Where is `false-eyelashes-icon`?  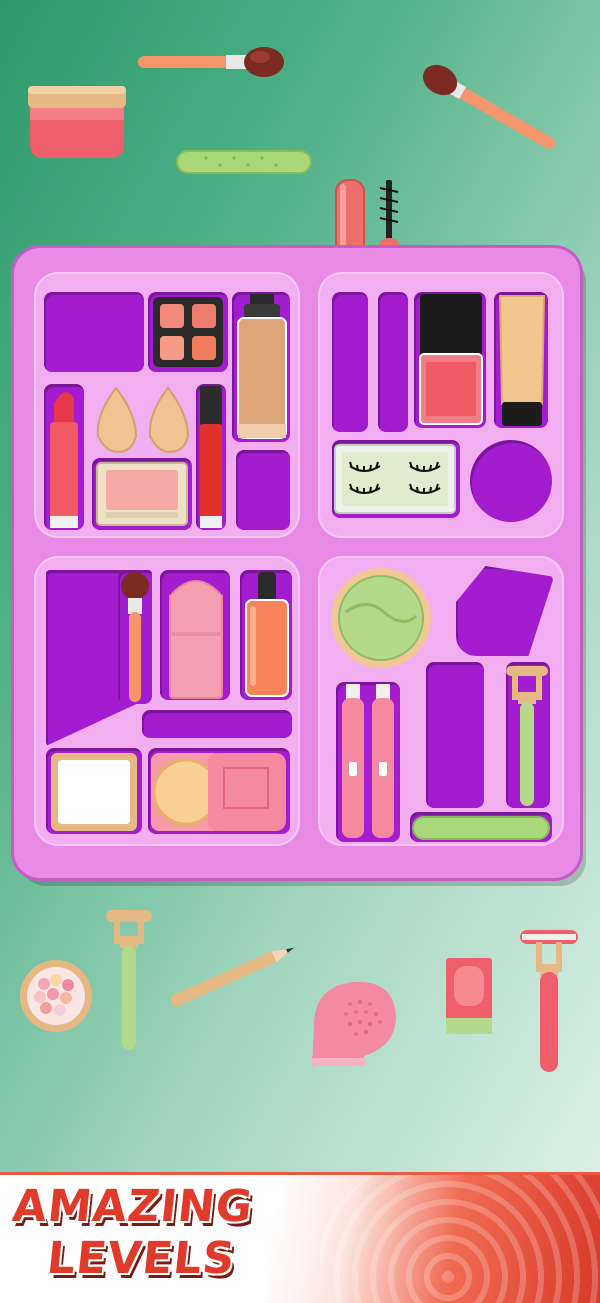
false-eyelashes-icon is located at coordinates (395, 479).